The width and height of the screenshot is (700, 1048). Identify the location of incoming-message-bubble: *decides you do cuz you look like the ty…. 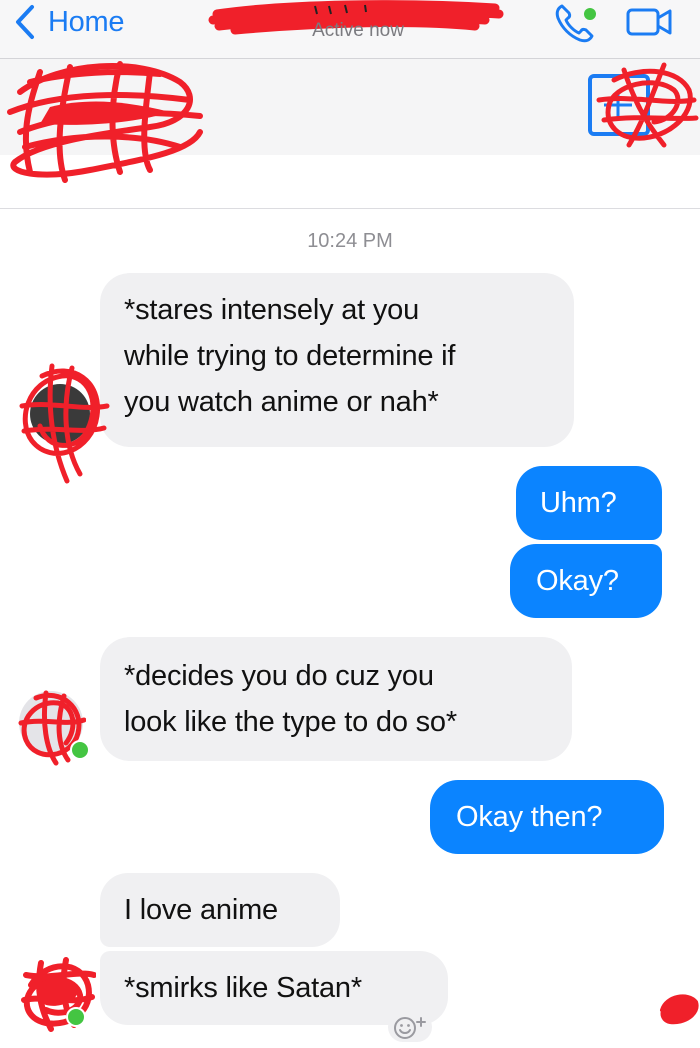
(336, 699).